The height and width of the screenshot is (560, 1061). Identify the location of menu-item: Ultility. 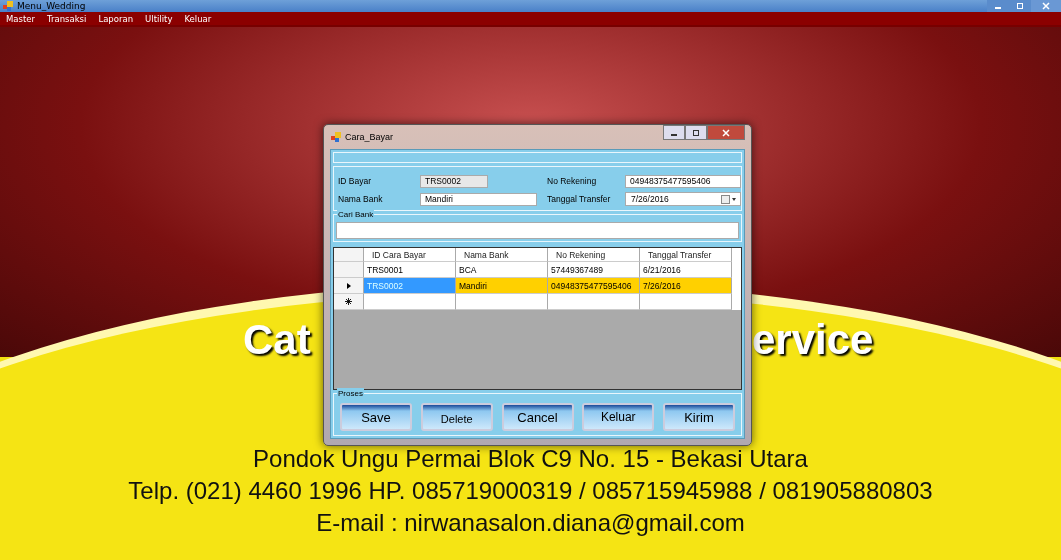
(159, 18).